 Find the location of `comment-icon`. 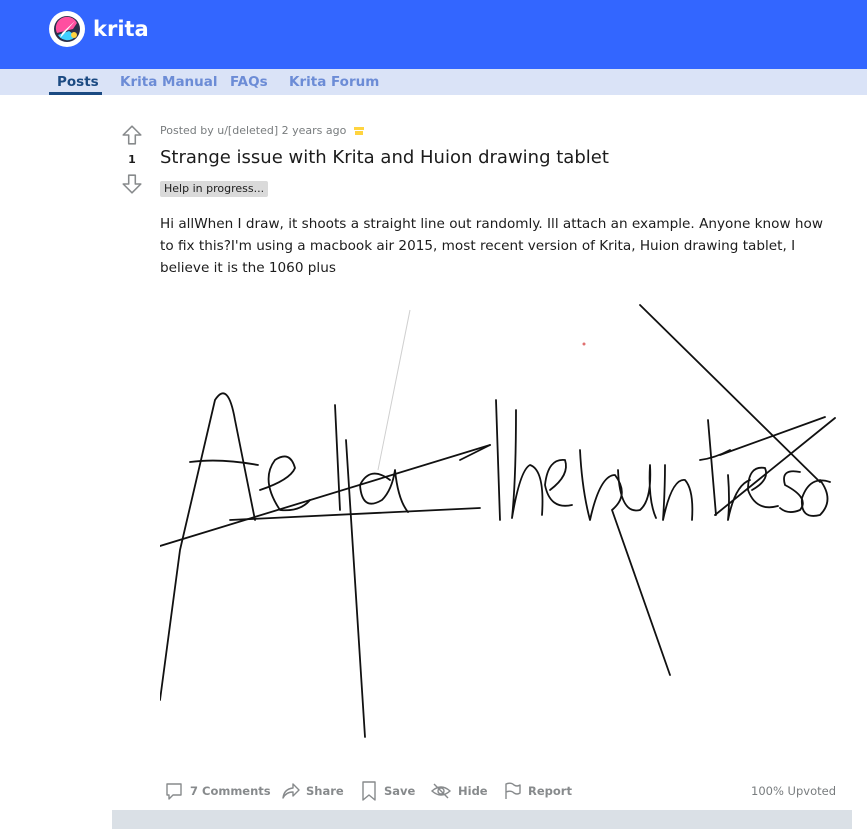

comment-icon is located at coordinates (174, 791).